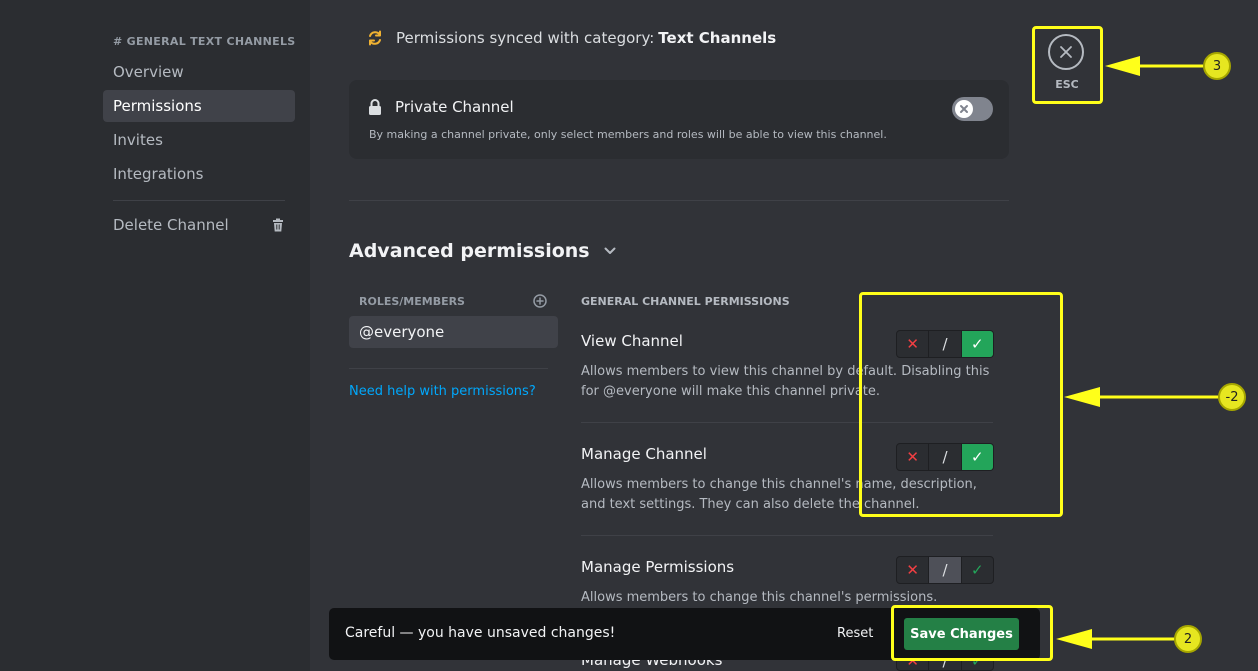  I want to click on annotation-marker-2: 2, so click(1188, 639).